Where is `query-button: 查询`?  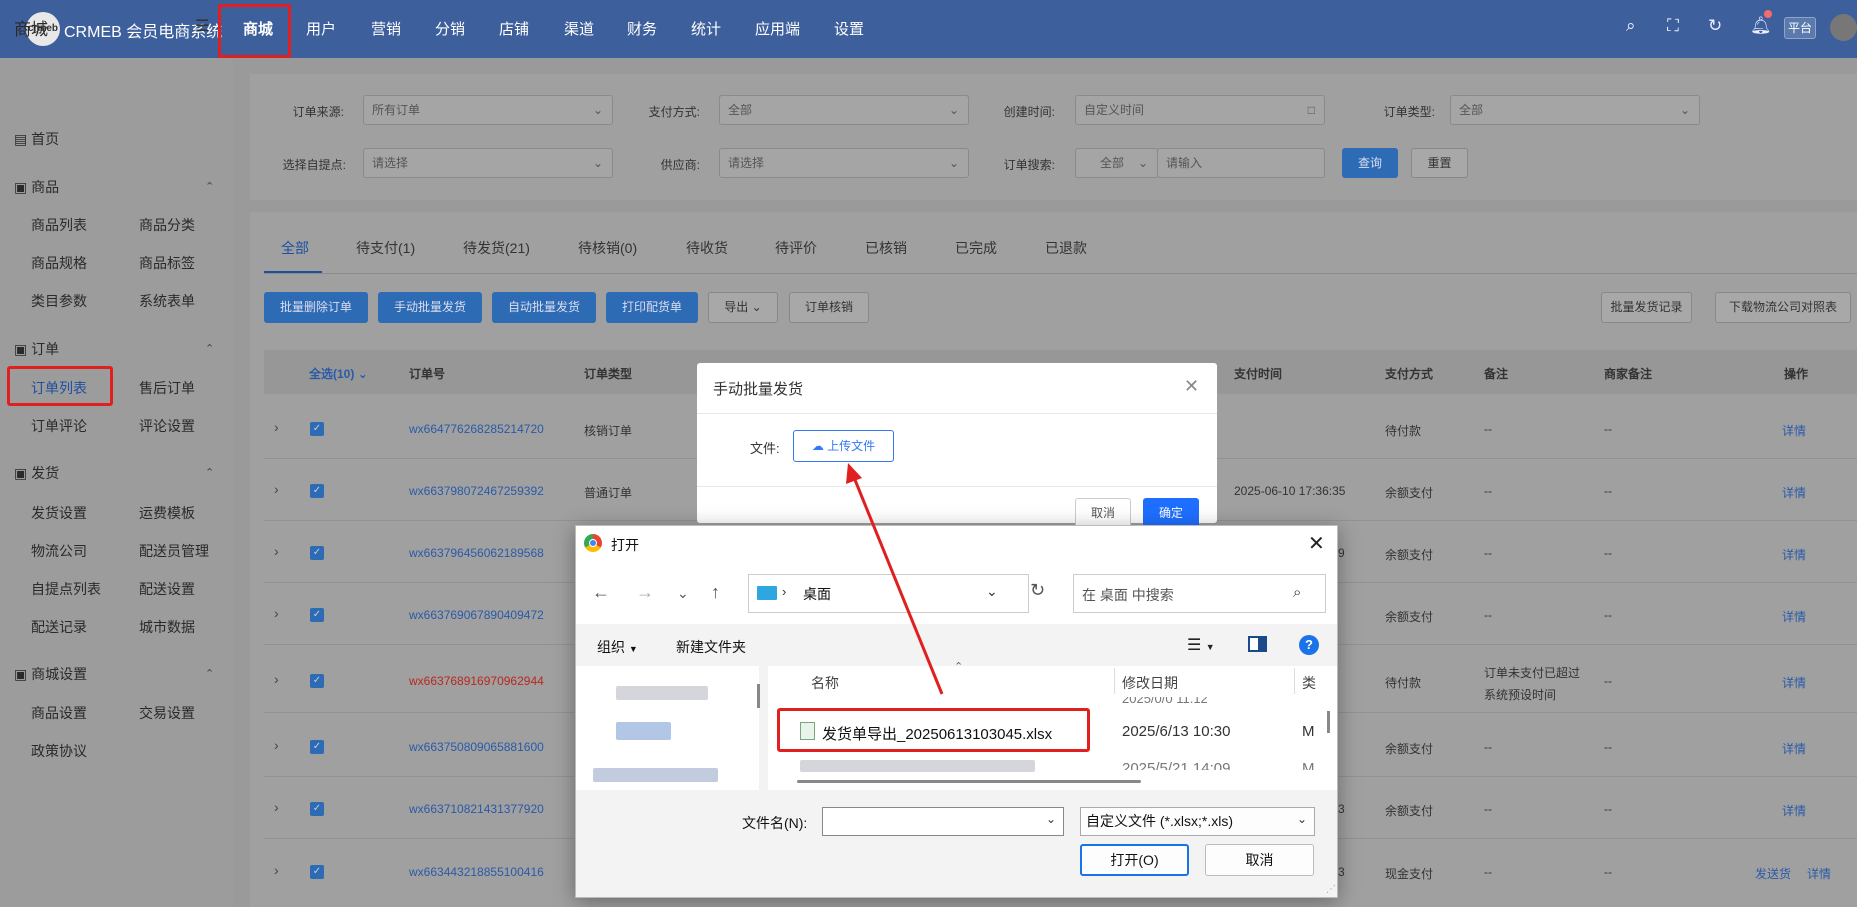
query-button: 查询 is located at coordinates (1370, 163).